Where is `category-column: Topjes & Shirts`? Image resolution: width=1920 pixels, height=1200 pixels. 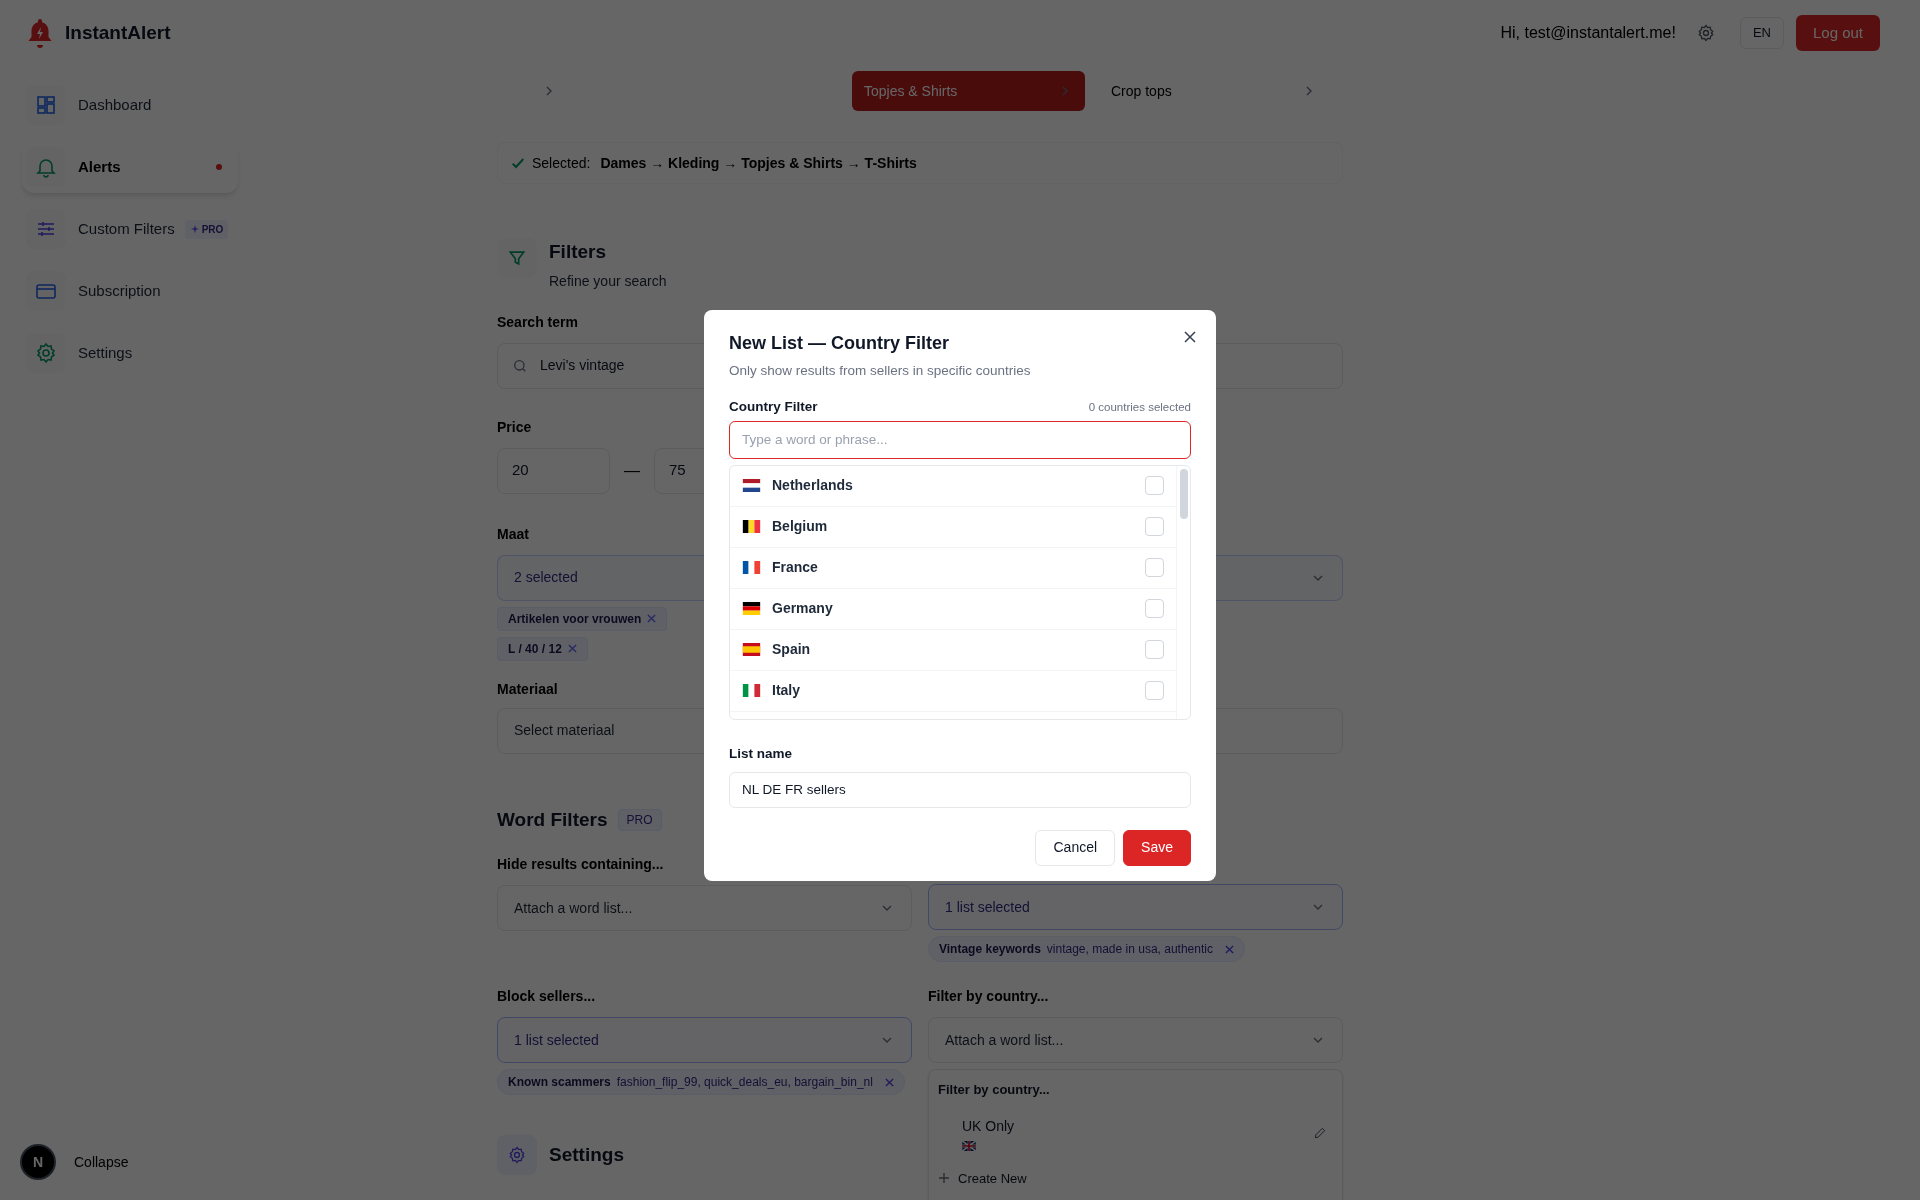
category-column: Topjes & Shirts is located at coordinates (968, 91).